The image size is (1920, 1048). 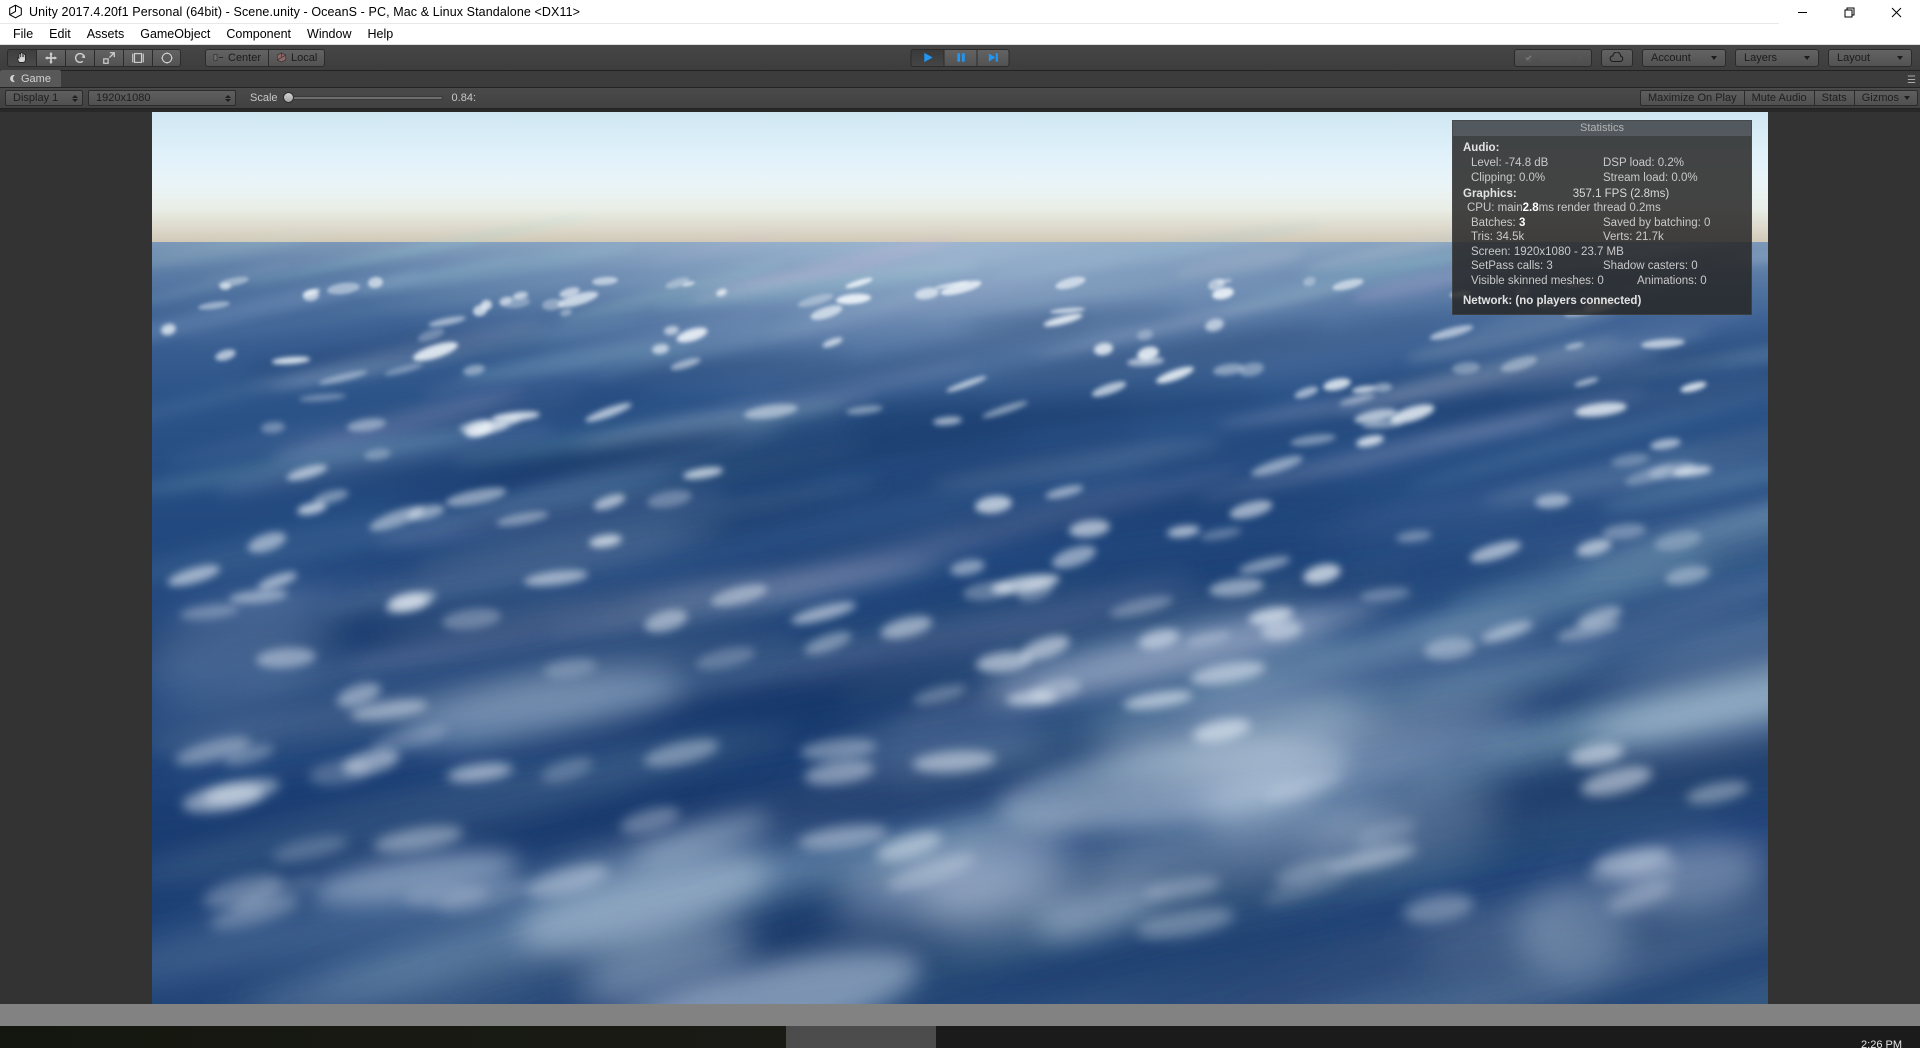 I want to click on setpass-calls: SetPass calls: 3, so click(x=1512, y=266).